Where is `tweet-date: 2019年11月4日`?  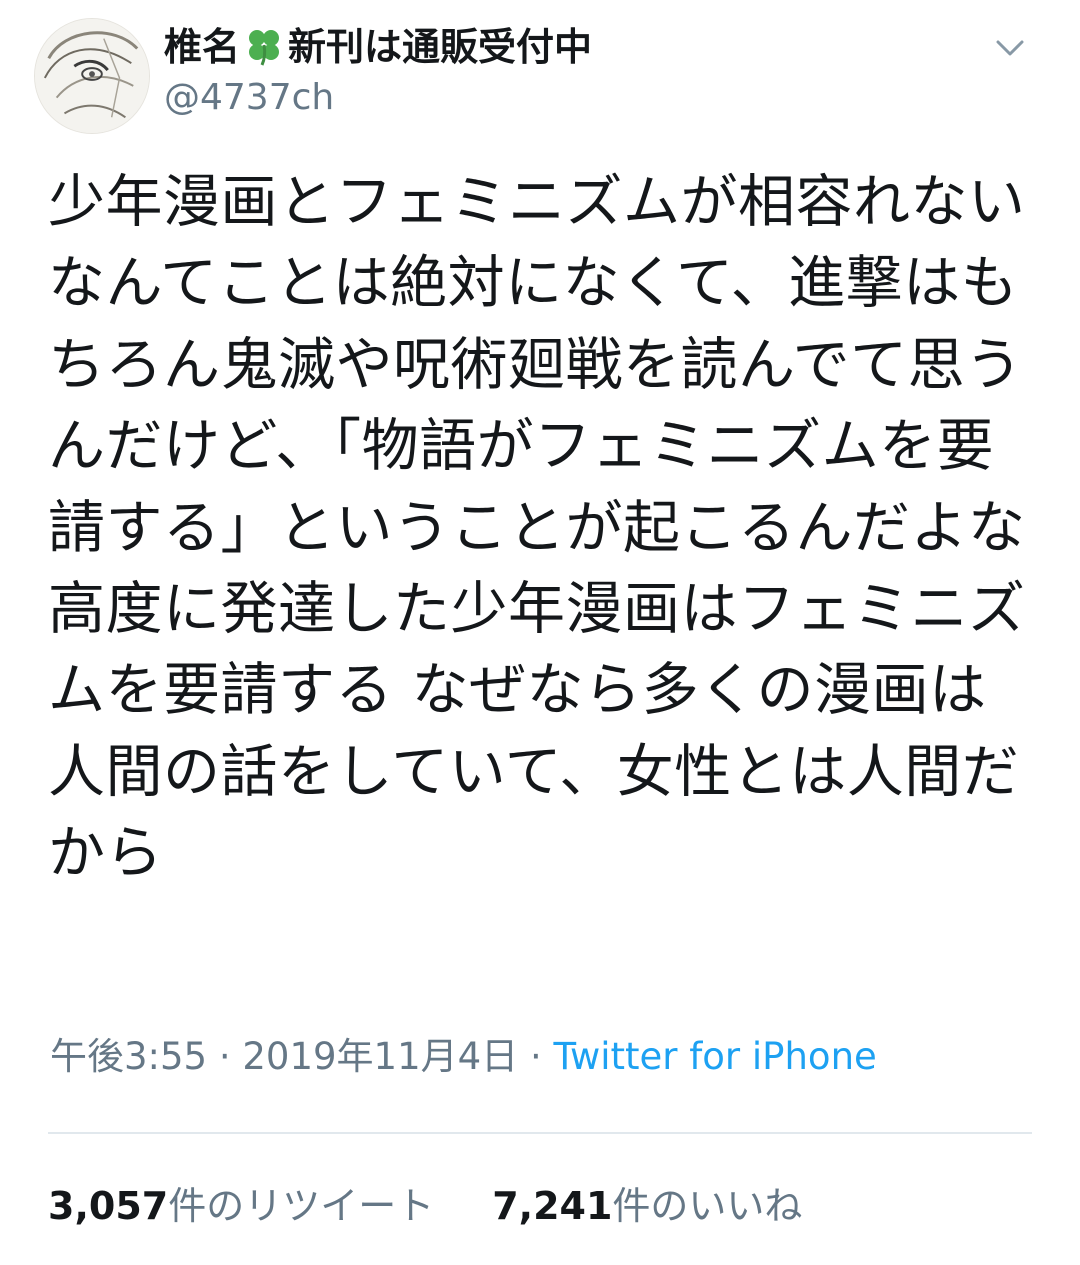
tweet-date: 2019年11月4日 is located at coordinates (380, 1056).